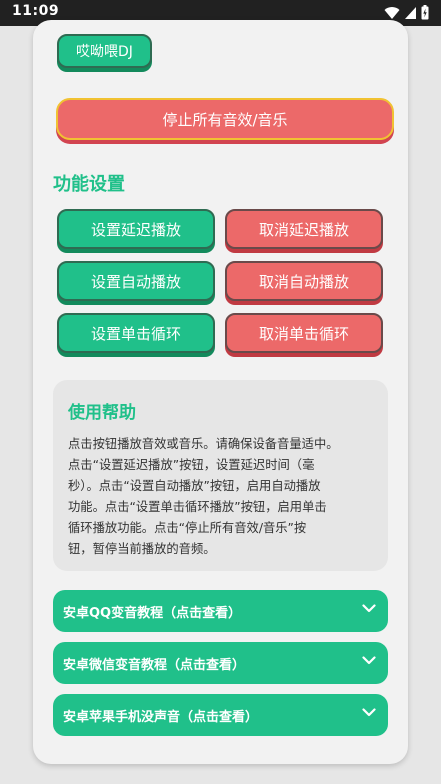 The height and width of the screenshot is (784, 441). I want to click on help-line: 循环播放功能。点击“停止所有音效/音乐”按, so click(187, 528).